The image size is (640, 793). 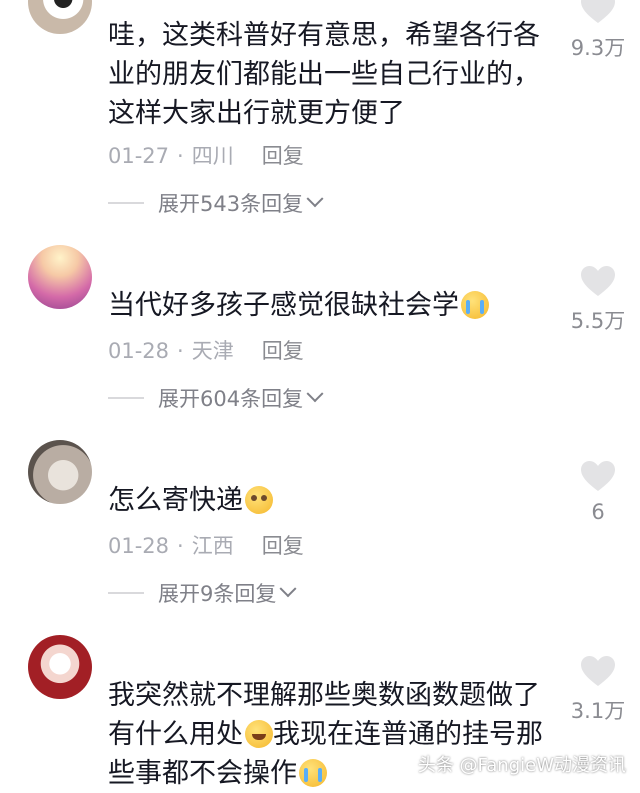 I want to click on comment-location: 江西, so click(x=212, y=546).